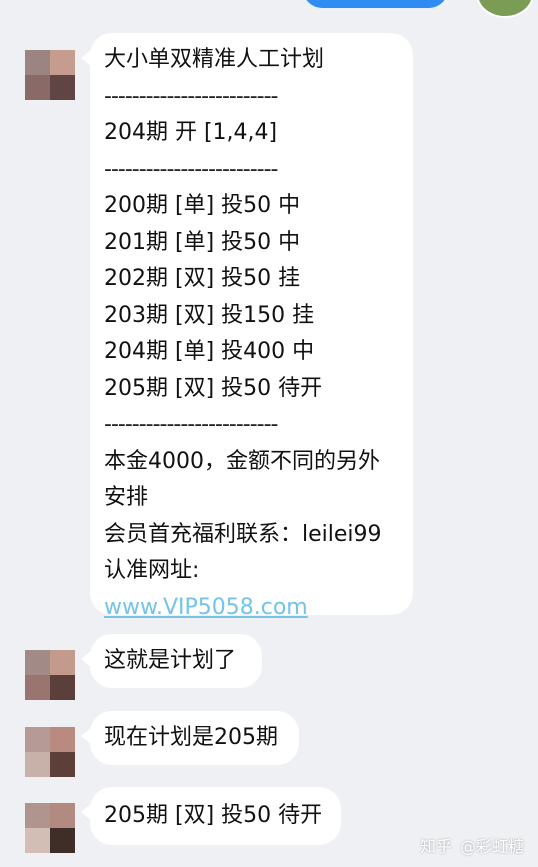  Describe the element at coordinates (242, 461) in the screenshot. I see `message-line: 本金4000，金额不同的另外` at that location.